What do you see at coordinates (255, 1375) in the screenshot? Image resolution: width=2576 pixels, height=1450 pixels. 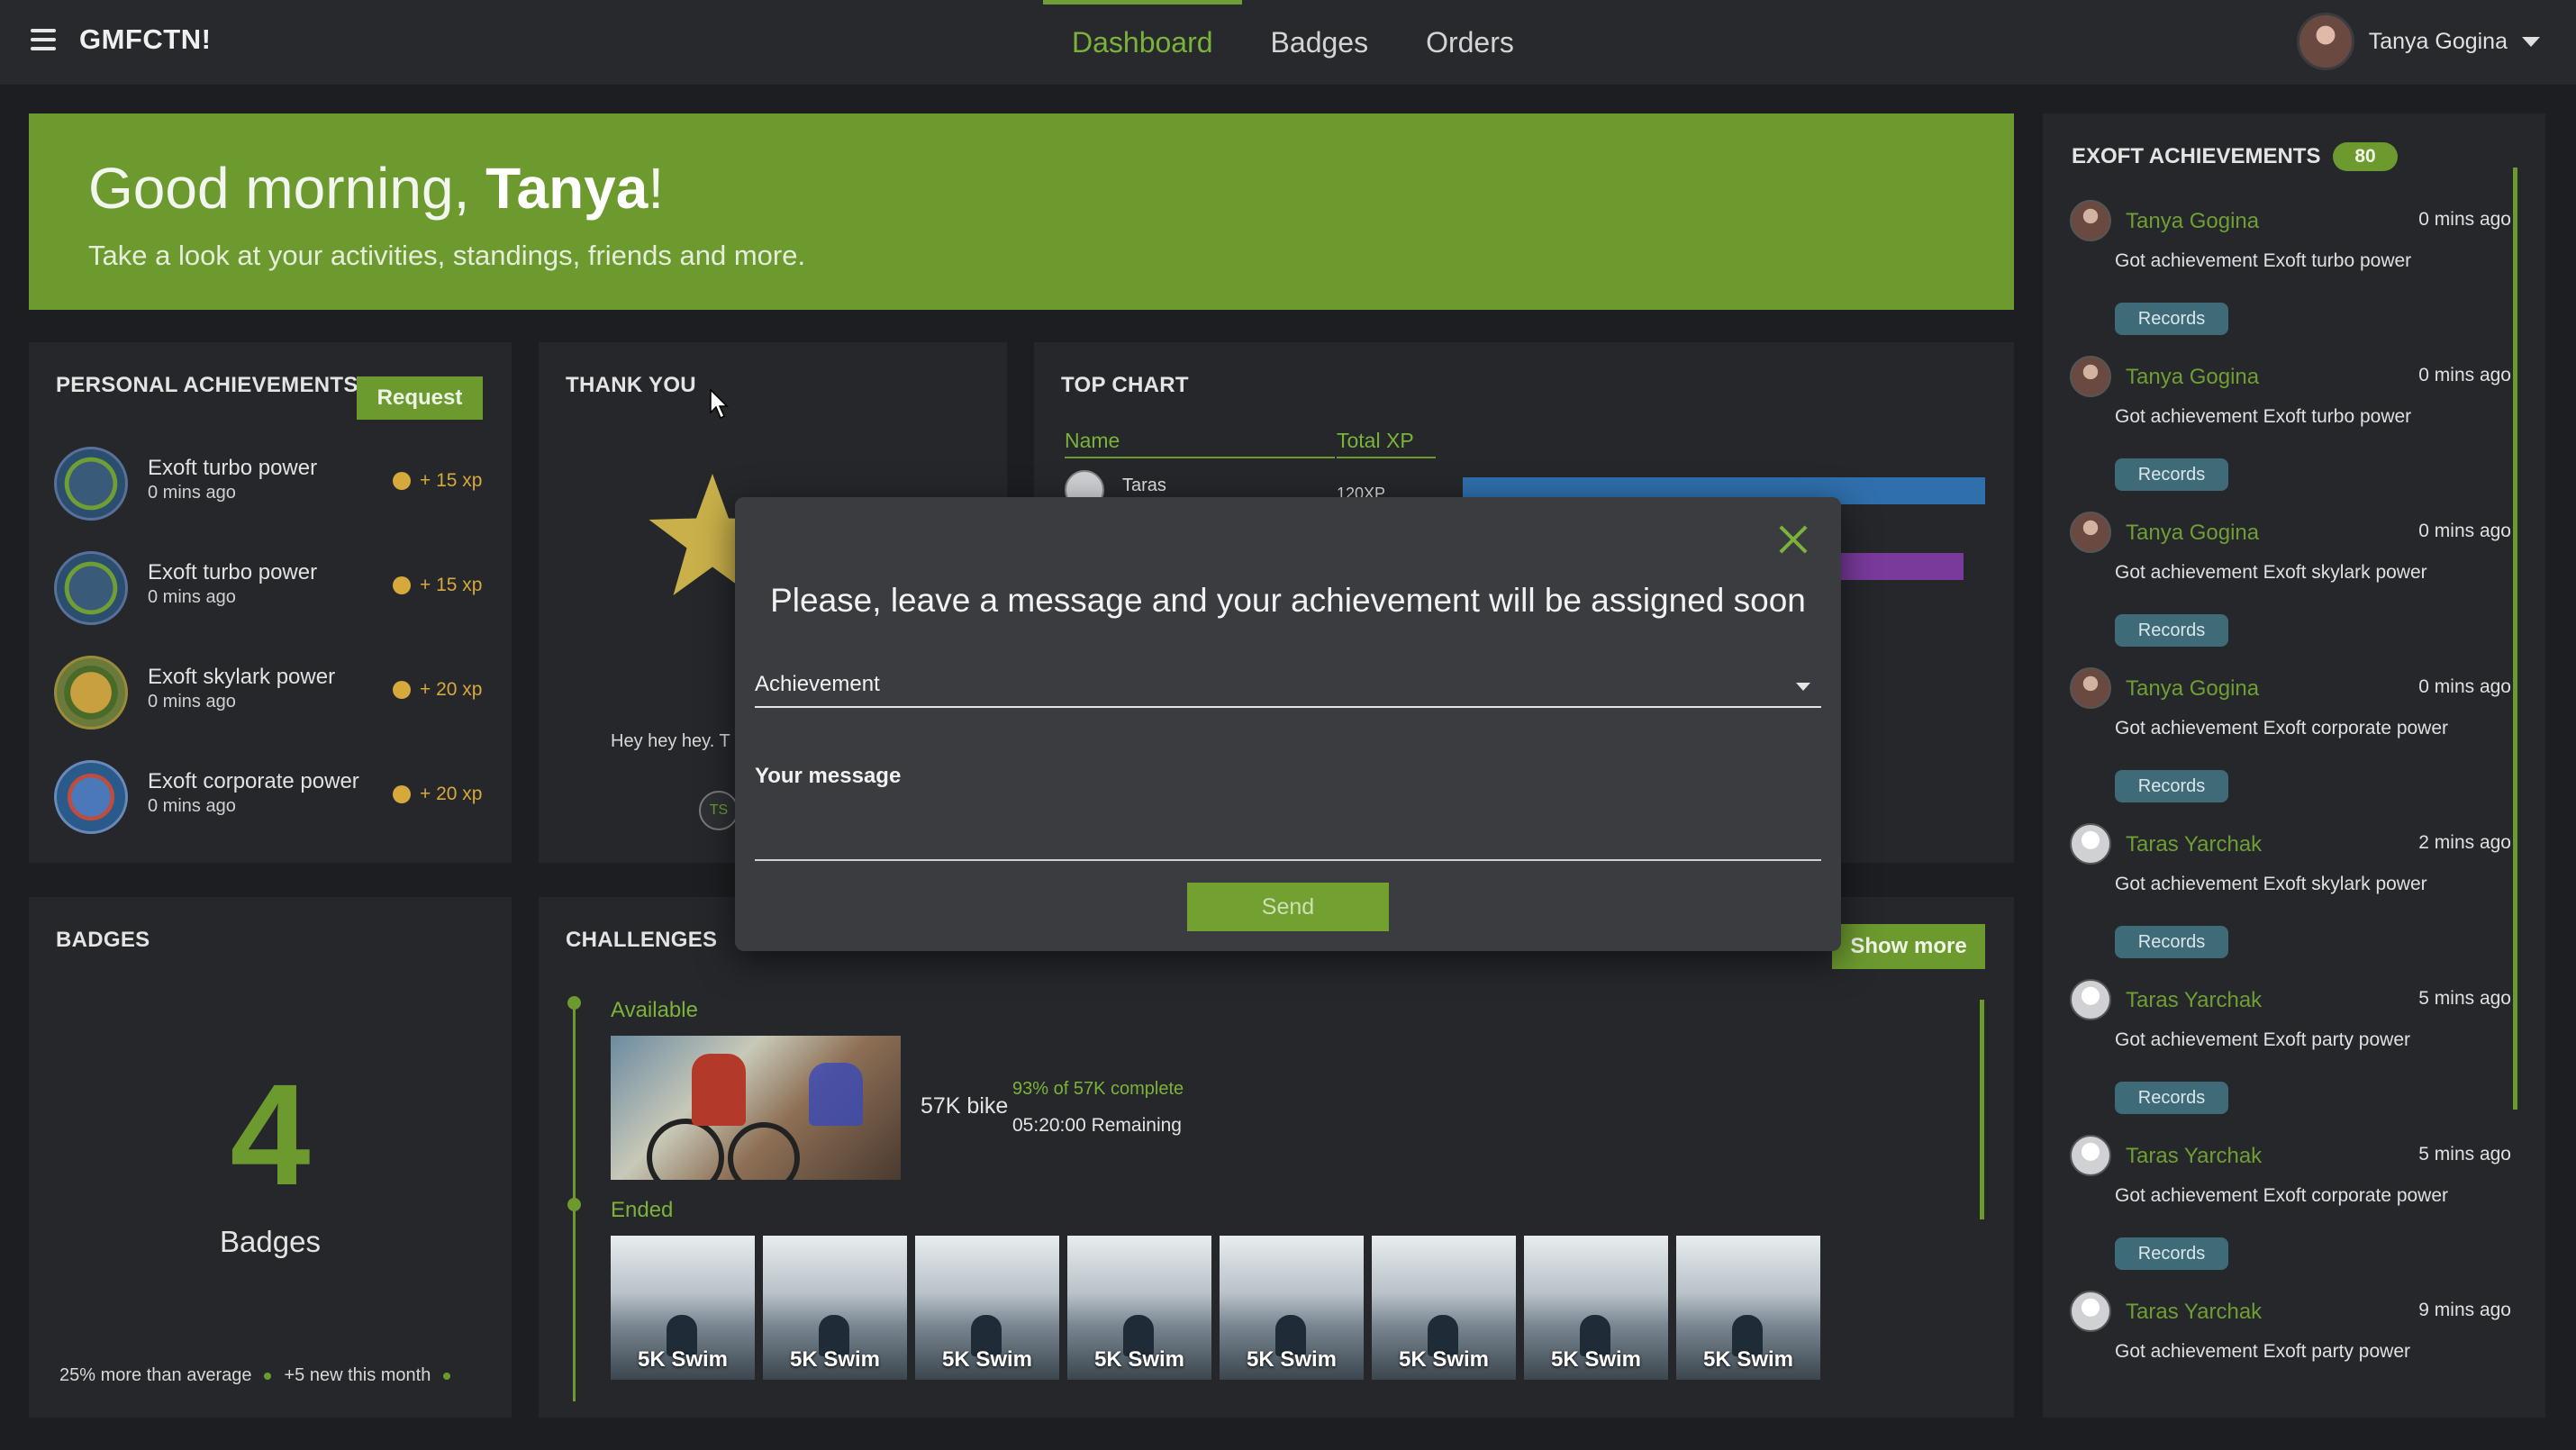 I see `badges-footer: 25% more than average +5 new this month` at bounding box center [255, 1375].